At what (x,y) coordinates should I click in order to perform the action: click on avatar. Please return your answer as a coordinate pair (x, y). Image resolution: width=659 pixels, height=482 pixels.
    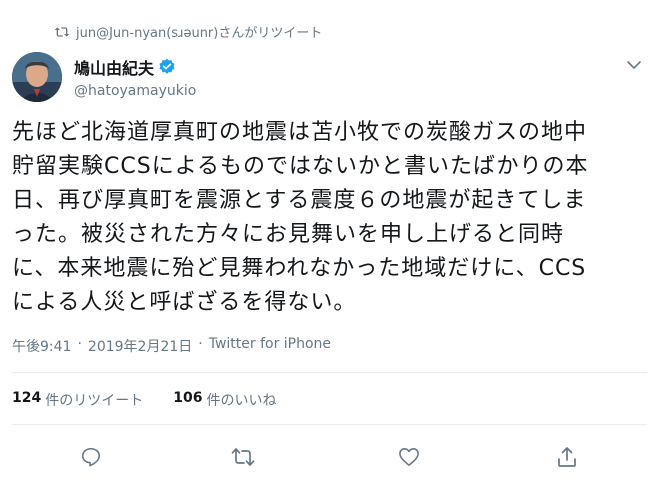
    Looking at the image, I should click on (37, 77).